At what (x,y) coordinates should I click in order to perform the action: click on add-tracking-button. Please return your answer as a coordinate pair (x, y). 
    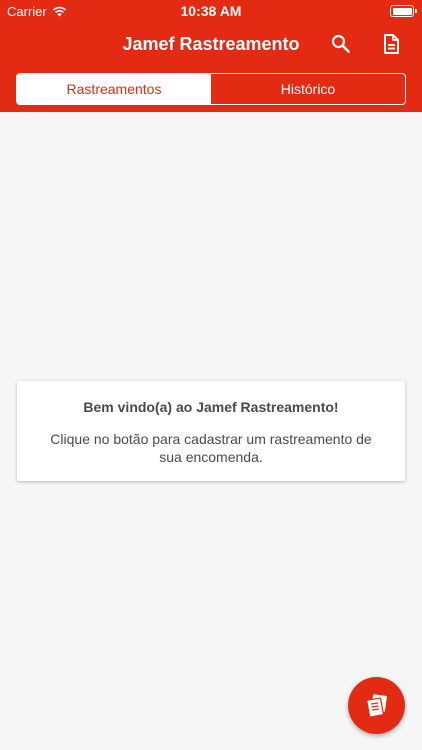
    Looking at the image, I should click on (376, 705).